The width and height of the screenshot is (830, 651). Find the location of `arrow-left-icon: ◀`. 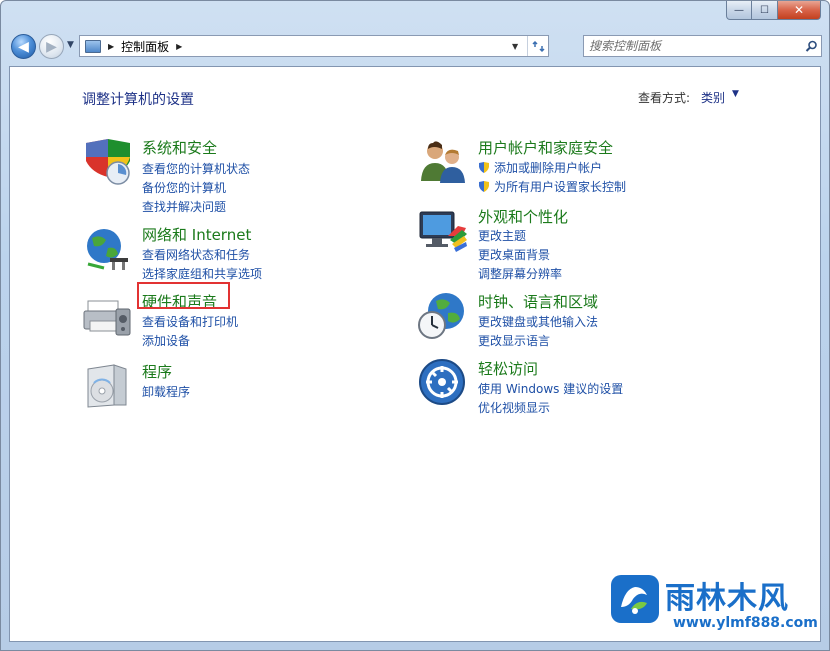

arrow-left-icon: ◀ is located at coordinates (23, 46).